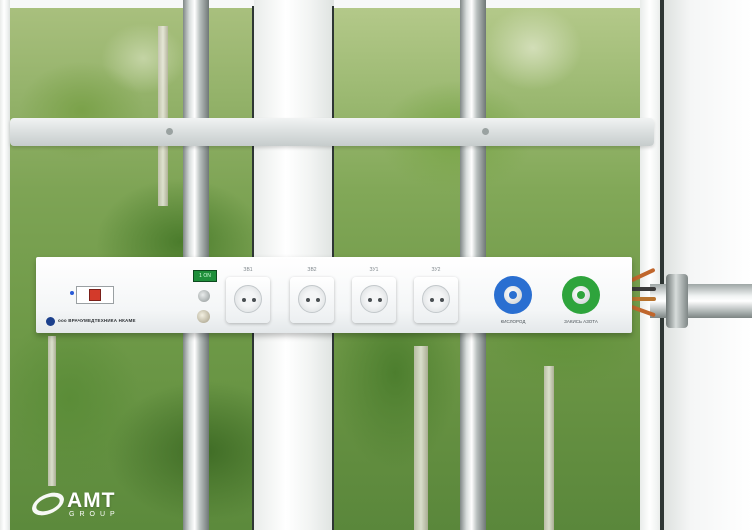  I want to click on breaker-switch-icon, so click(95, 295).